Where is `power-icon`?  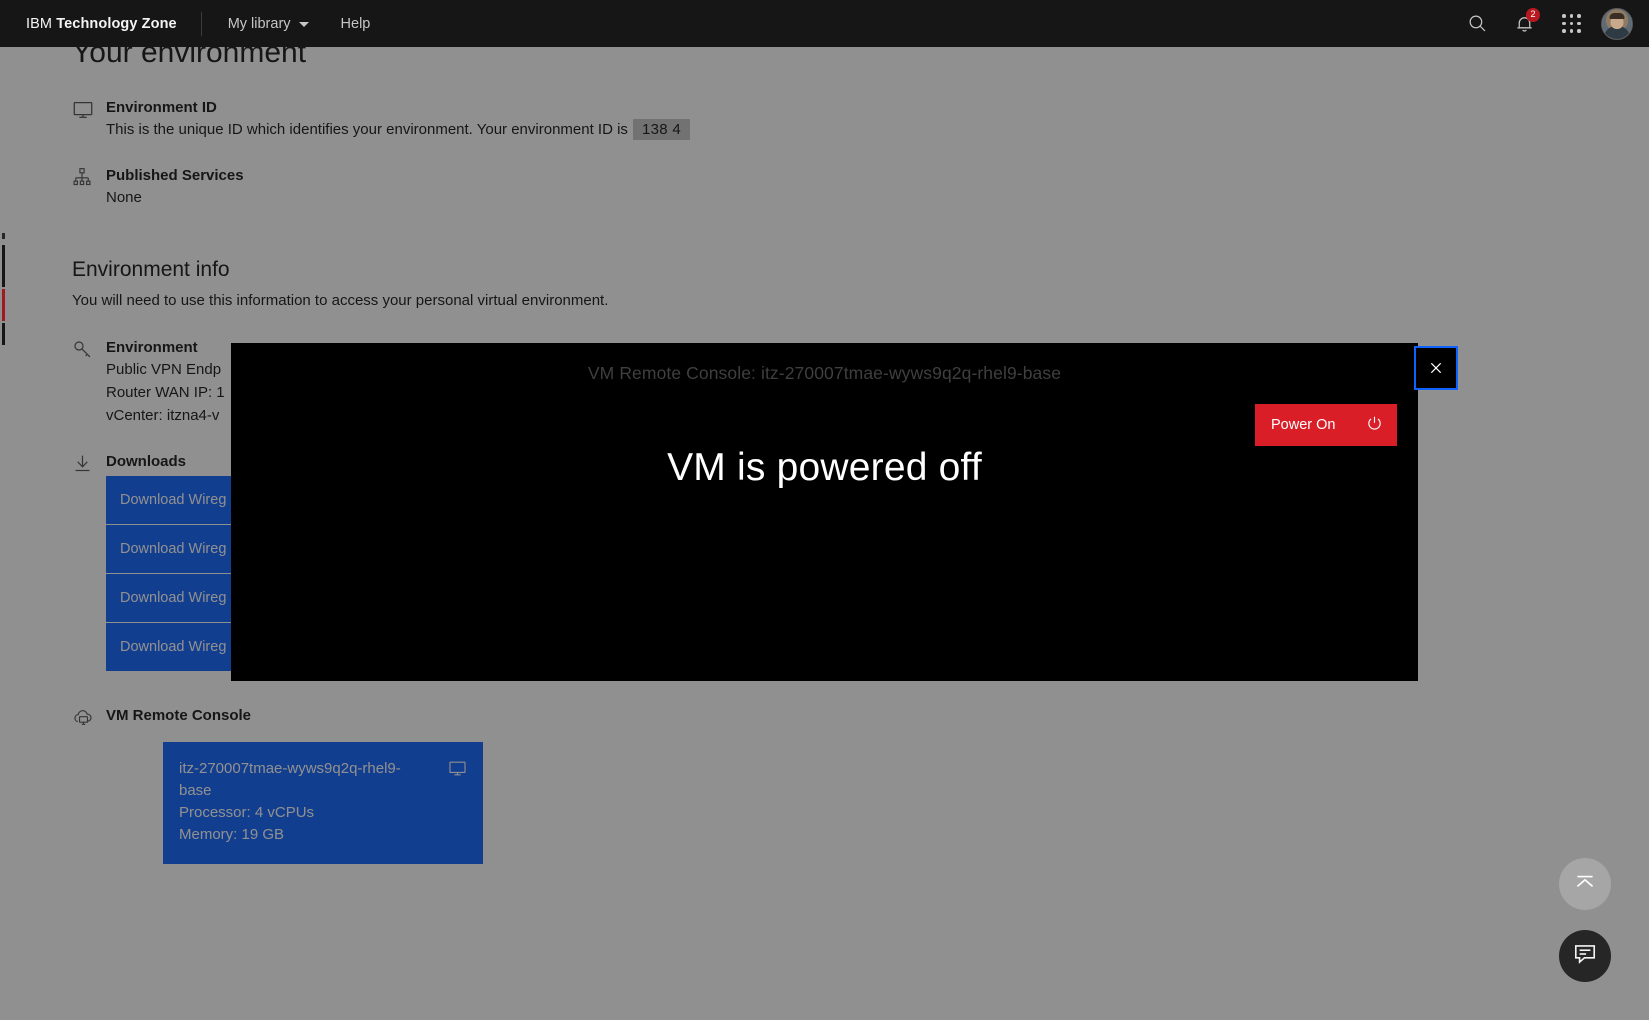
power-icon is located at coordinates (1374, 425).